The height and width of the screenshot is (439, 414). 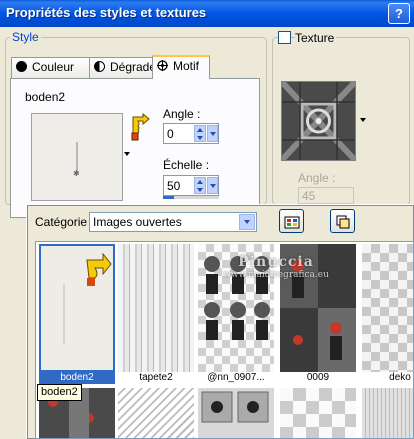 I want to click on tab-motif: Motif, so click(x=181, y=67).